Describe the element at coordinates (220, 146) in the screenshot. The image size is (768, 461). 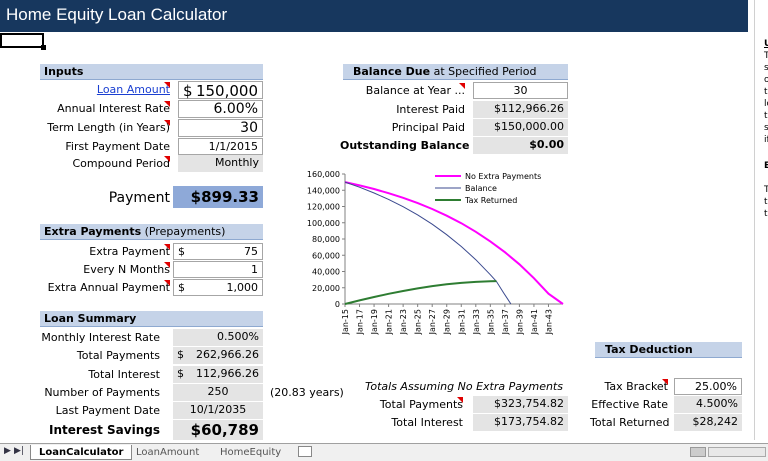
I see `first-payment-input: 1/1/2015` at that location.